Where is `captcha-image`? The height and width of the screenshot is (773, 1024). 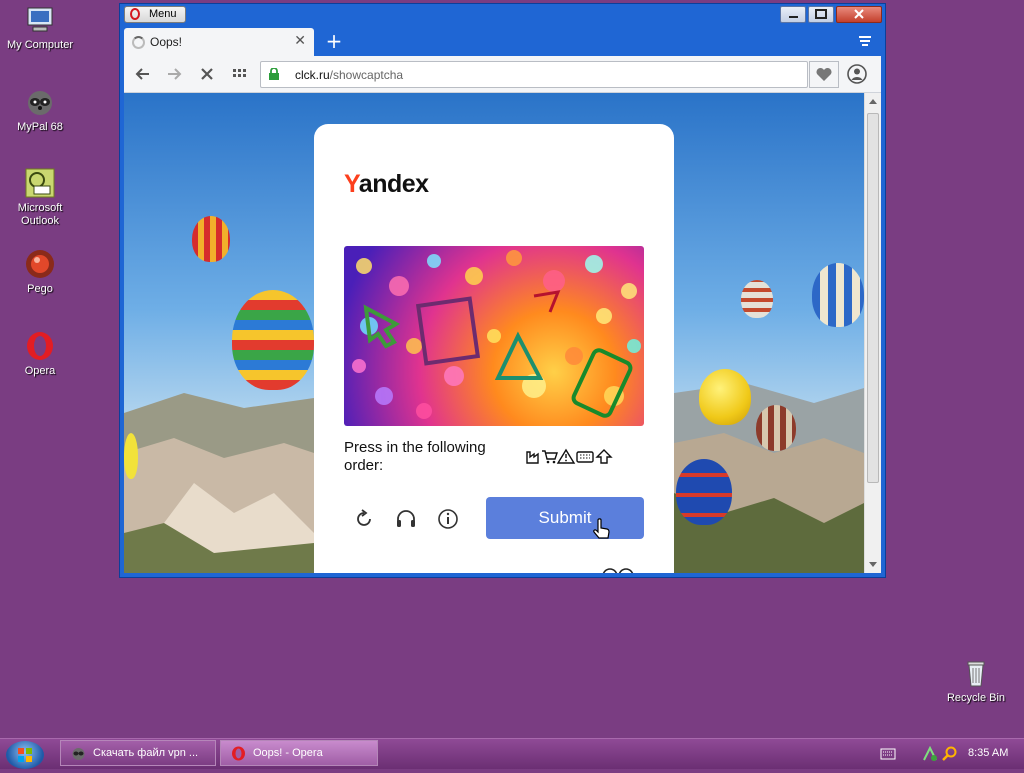
captcha-image is located at coordinates (494, 336).